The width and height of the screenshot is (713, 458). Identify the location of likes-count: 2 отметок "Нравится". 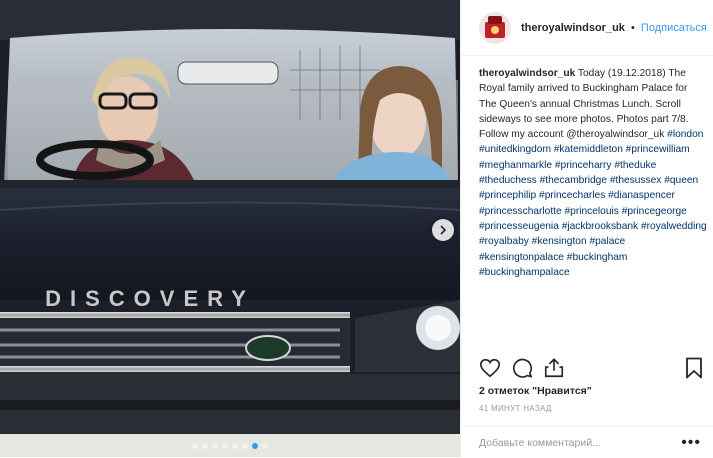
(535, 391).